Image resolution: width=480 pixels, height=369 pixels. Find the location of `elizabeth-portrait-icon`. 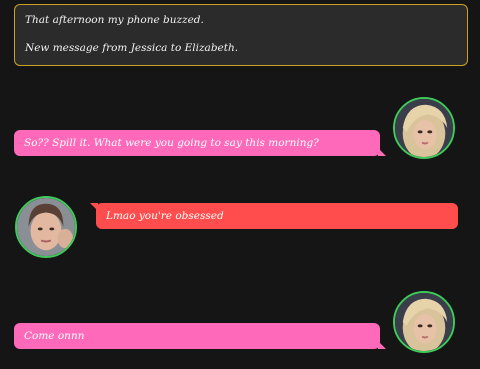

elizabeth-portrait-icon is located at coordinates (46, 227).